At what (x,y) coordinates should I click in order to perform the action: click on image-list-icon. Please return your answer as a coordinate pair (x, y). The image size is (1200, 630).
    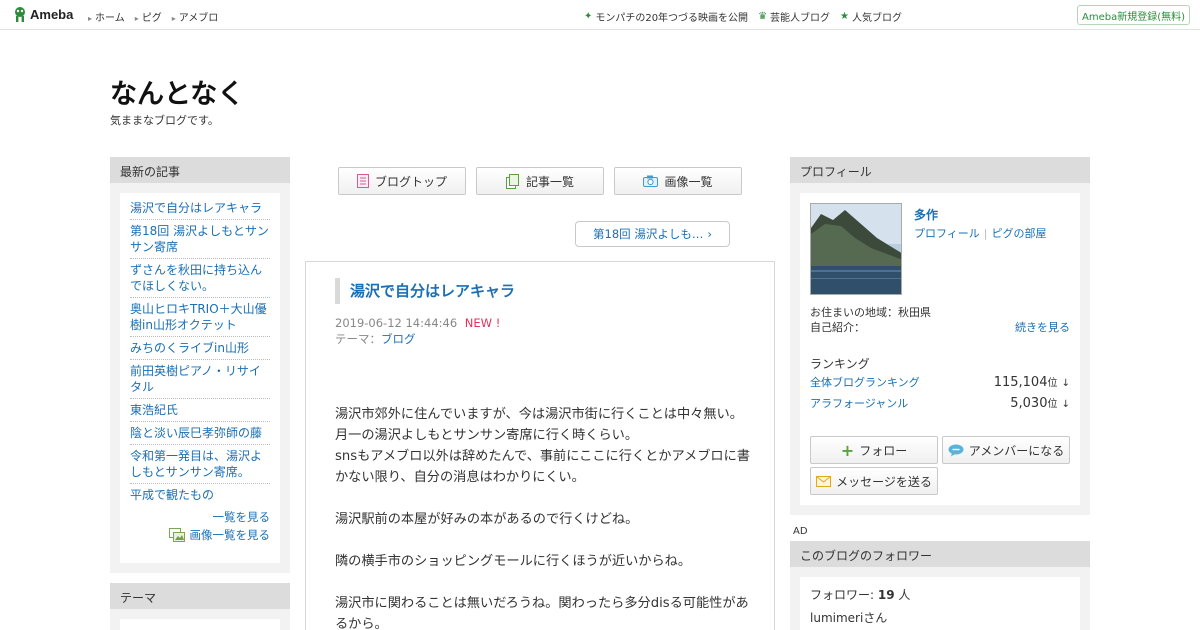
    Looking at the image, I should click on (176, 535).